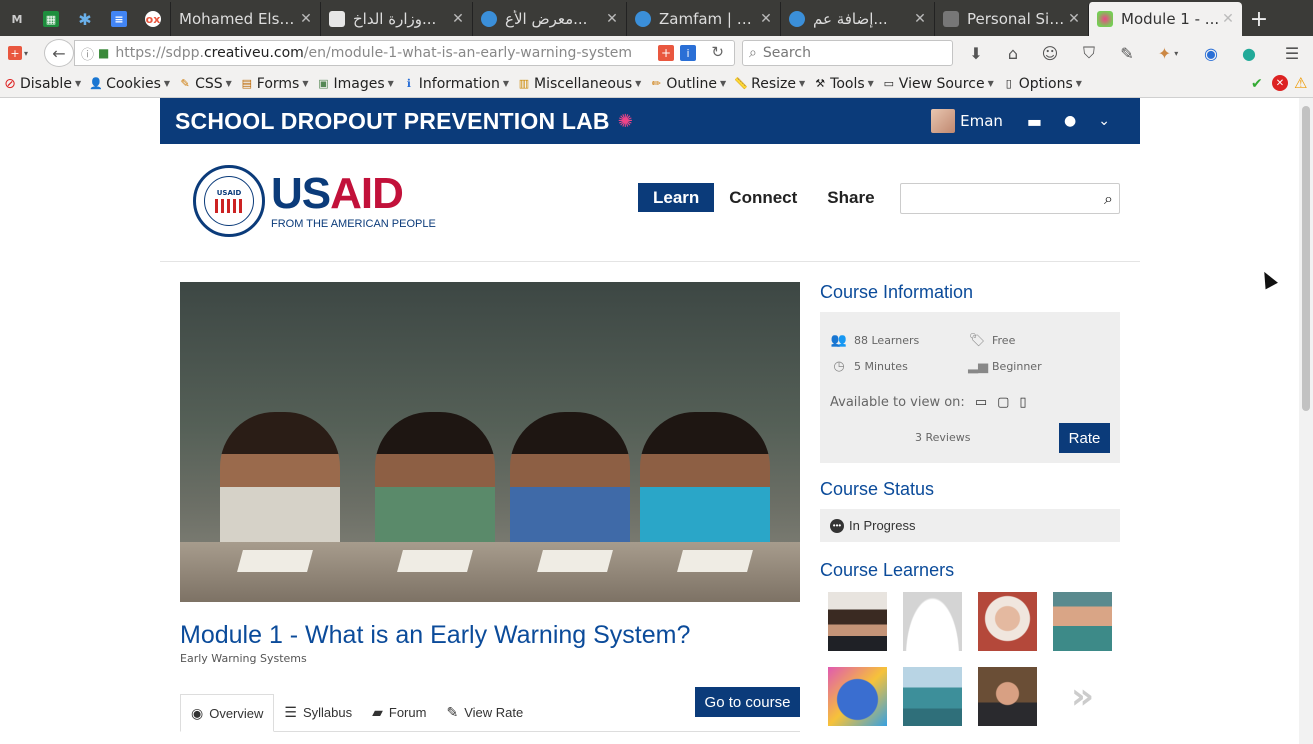 The height and width of the screenshot is (744, 1313). I want to click on tab-5: إضافة عم... ✕, so click(857, 19).